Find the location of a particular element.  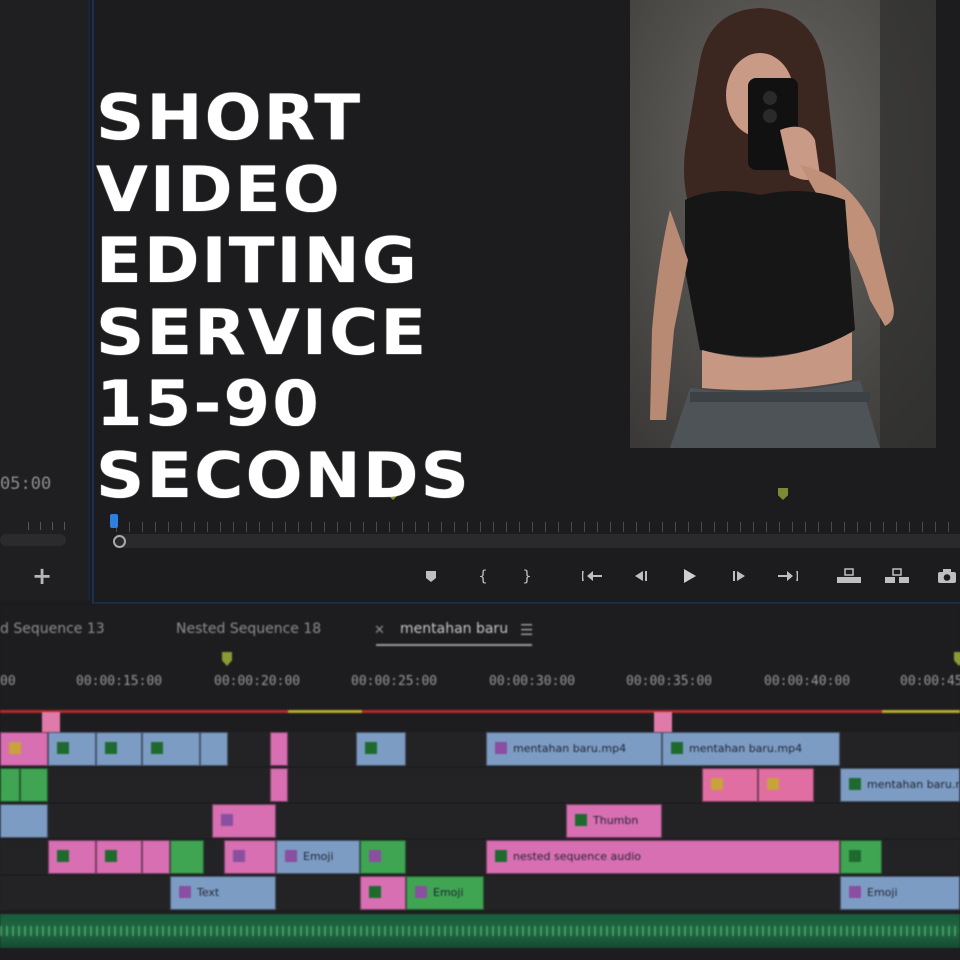

playhead-knob is located at coordinates (119, 541).